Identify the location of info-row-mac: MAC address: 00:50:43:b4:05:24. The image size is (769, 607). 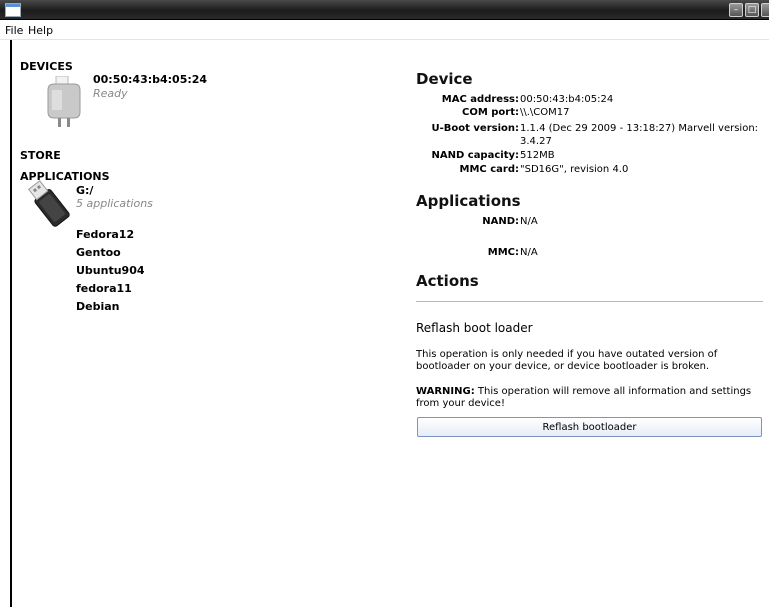
(591, 99).